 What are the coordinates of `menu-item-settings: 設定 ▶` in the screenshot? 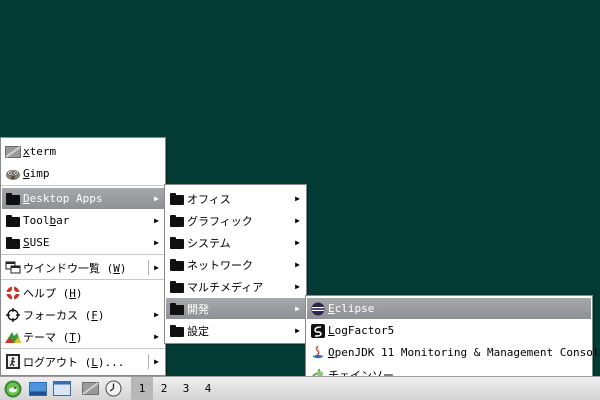 It's located at (235, 330).